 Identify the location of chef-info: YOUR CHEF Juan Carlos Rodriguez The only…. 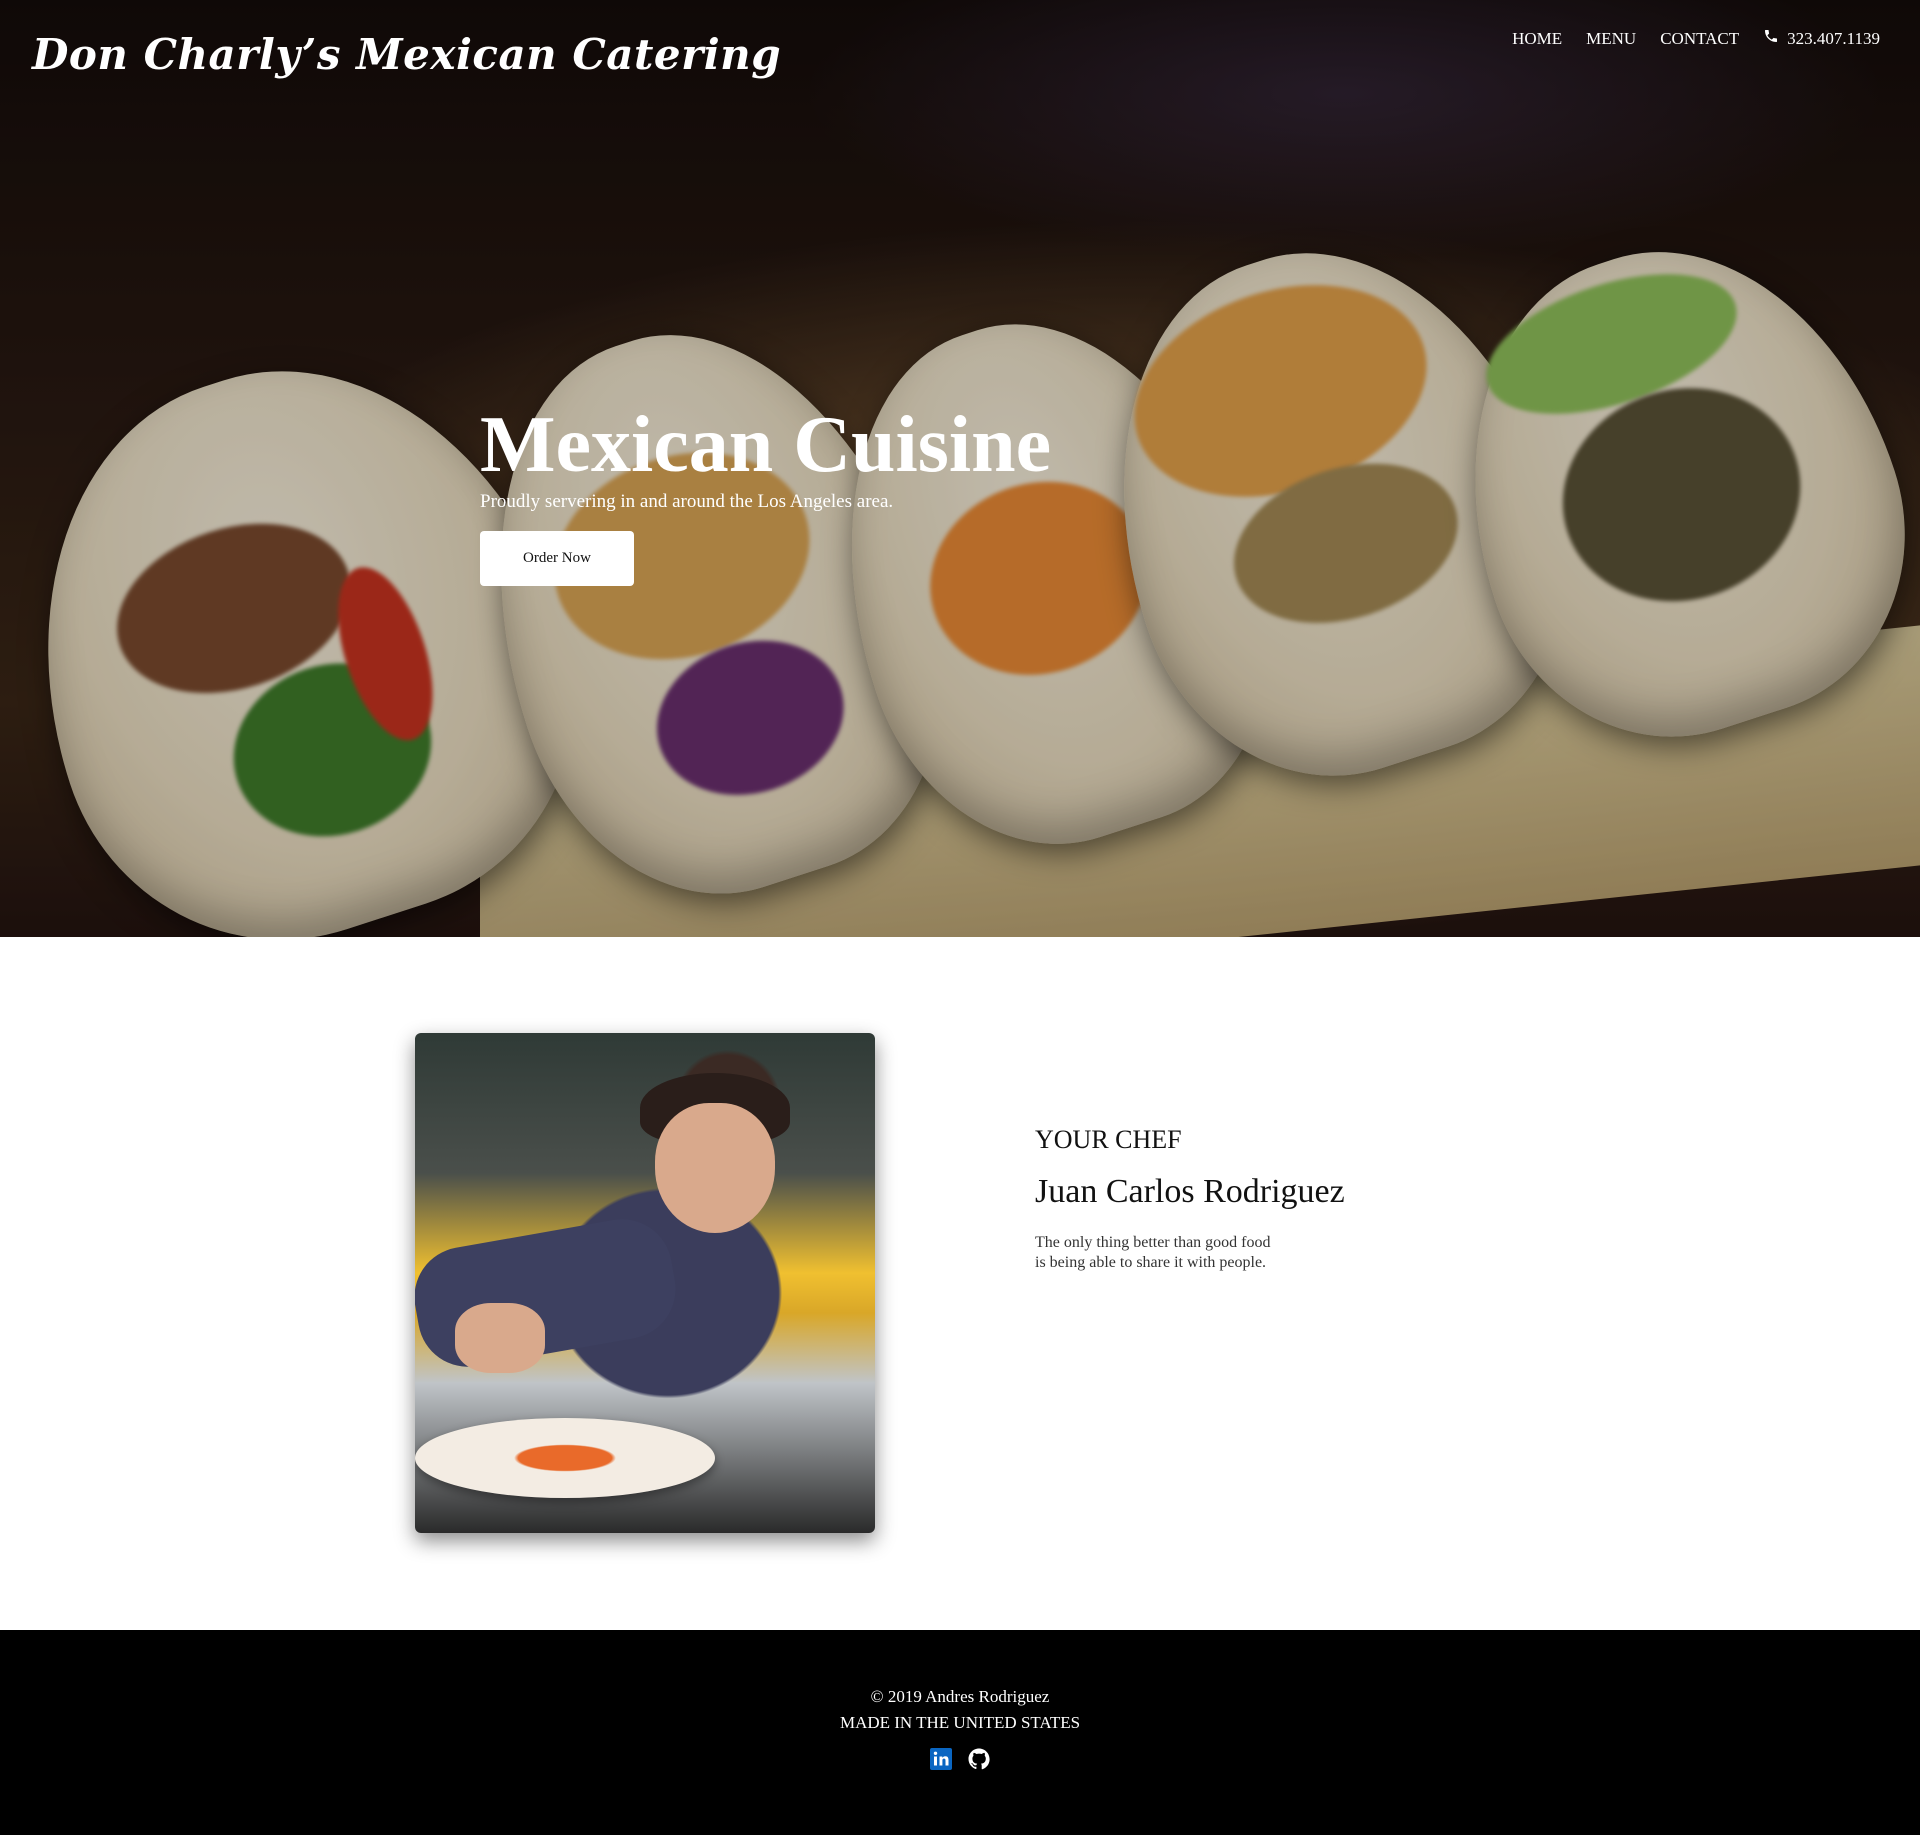
(1190, 1199).